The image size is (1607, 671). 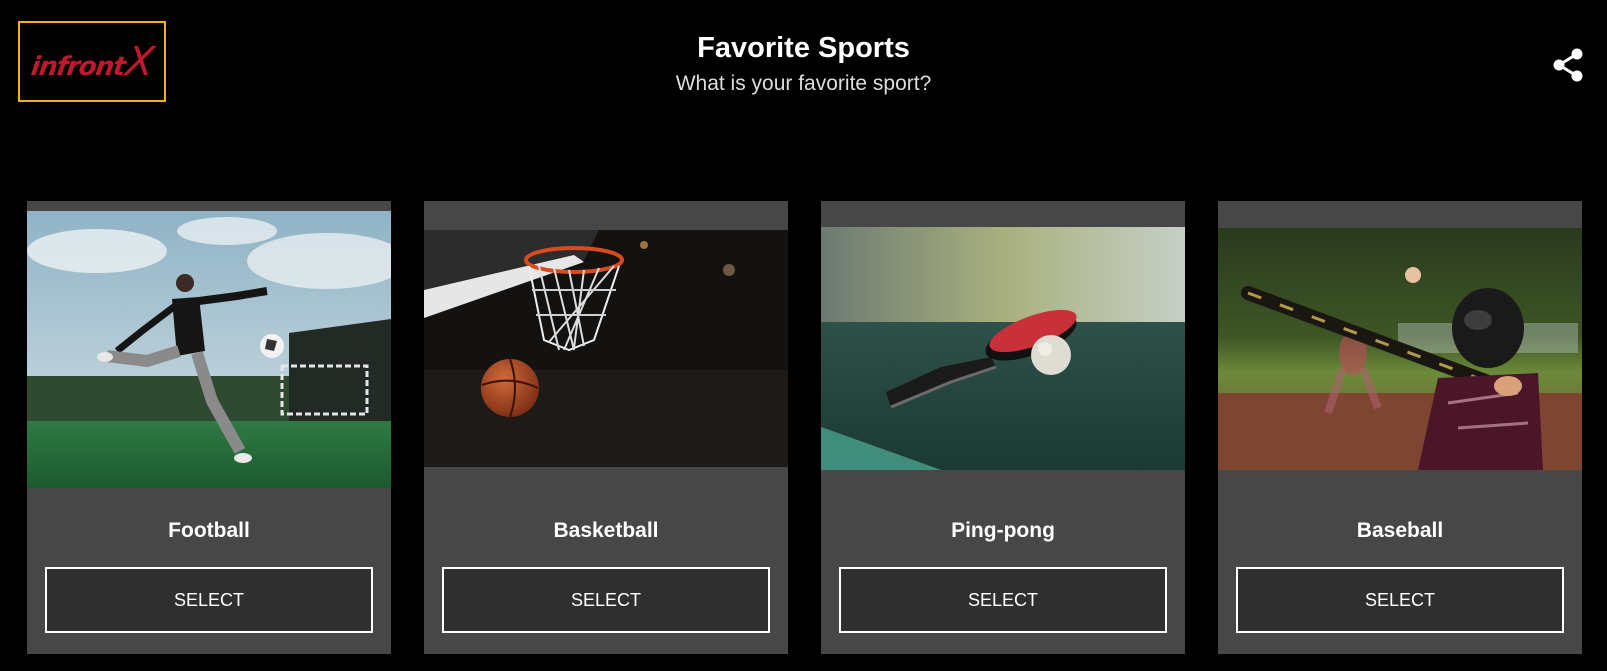 I want to click on select-football-button: SELECT, so click(x=209, y=600).